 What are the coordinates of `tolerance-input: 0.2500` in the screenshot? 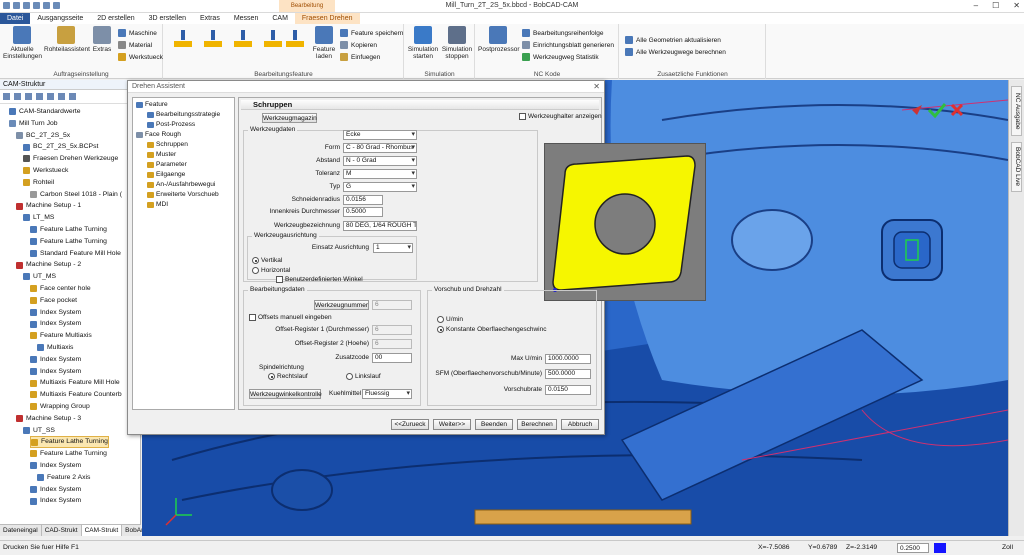 It's located at (913, 548).